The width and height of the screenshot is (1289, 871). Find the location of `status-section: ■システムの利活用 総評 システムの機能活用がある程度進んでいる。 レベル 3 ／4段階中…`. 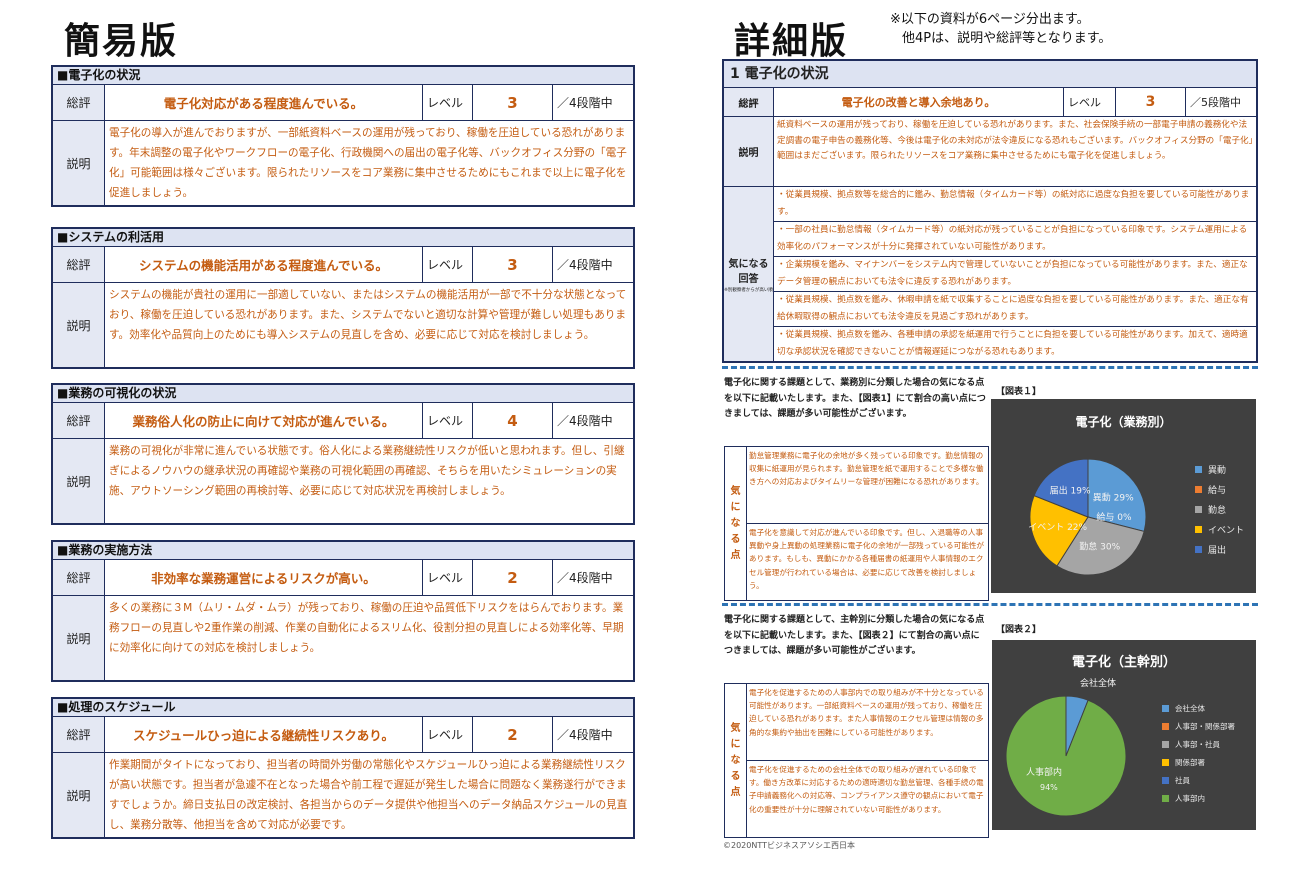

status-section: ■システムの利活用 総評 システムの機能活用がある程度進んでいる。 レベル 3 ／4段階中… is located at coordinates (343, 298).